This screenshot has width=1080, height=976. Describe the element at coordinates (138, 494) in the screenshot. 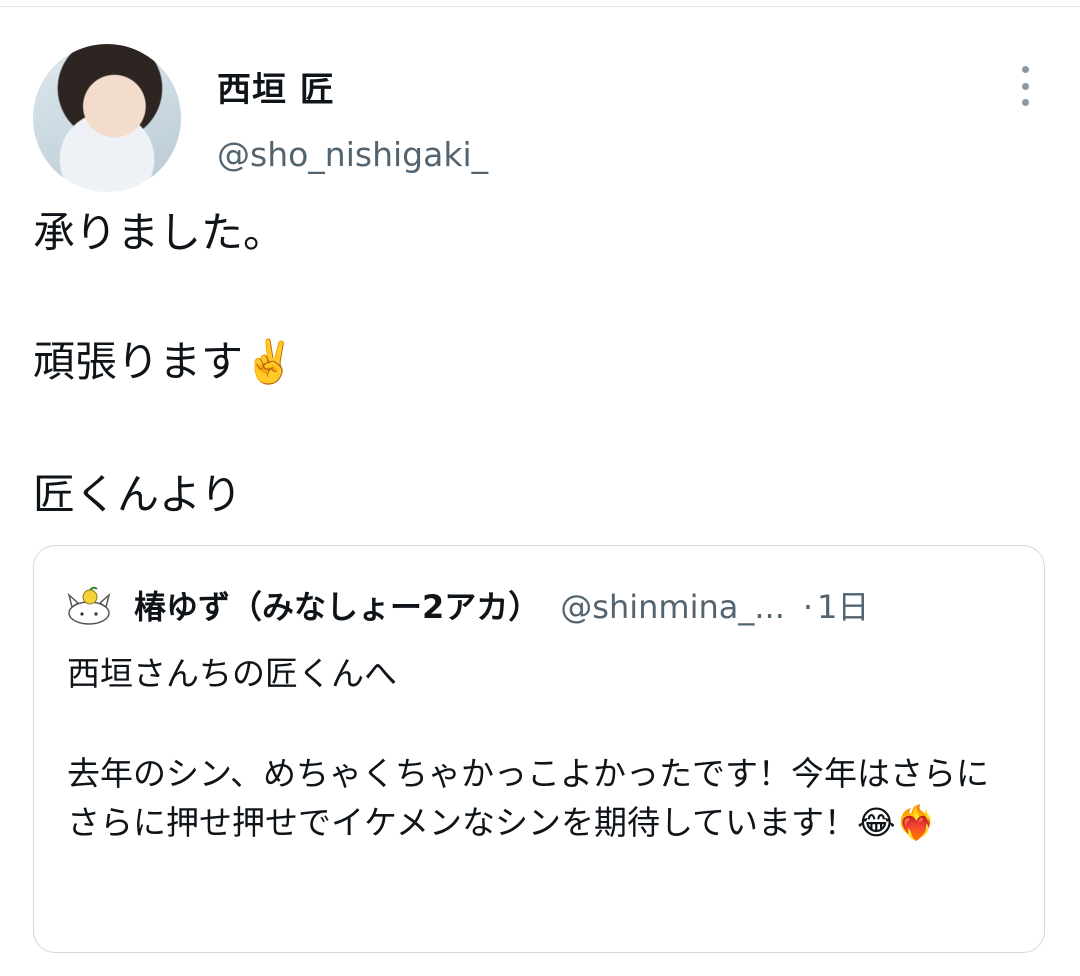

I see `tweet-text-line-3: 匠くんより` at that location.